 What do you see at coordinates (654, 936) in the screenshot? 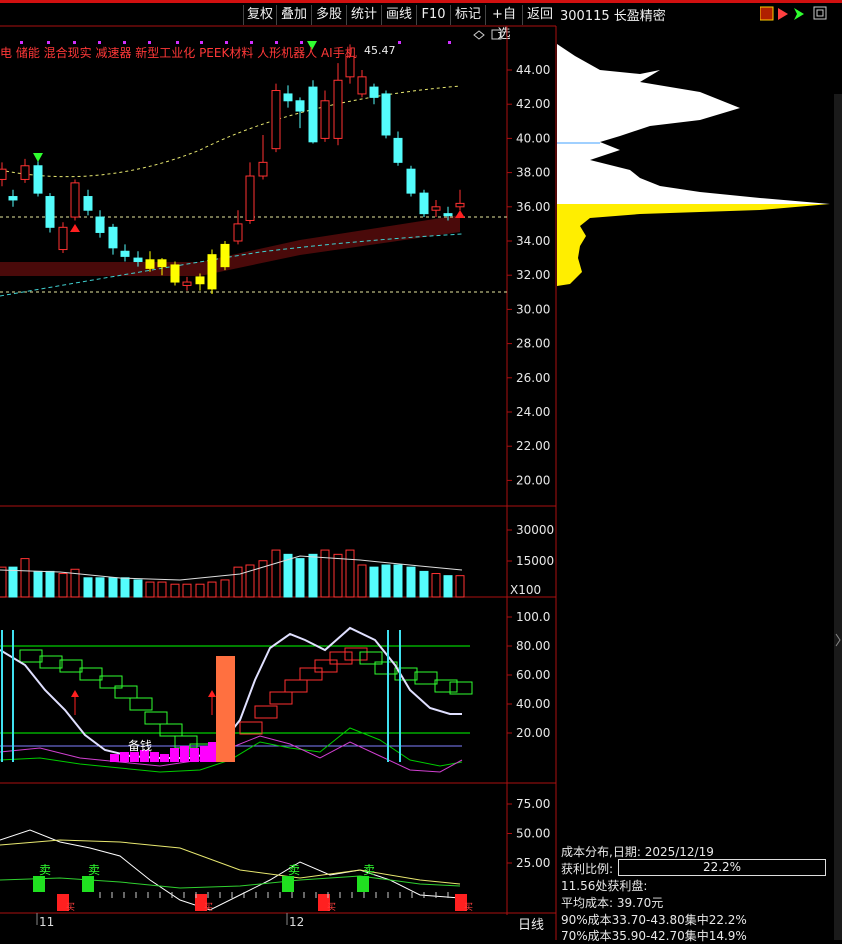
I see `cost-70-range: 70%成本35.90-42.70集中14.9%` at bounding box center [654, 936].